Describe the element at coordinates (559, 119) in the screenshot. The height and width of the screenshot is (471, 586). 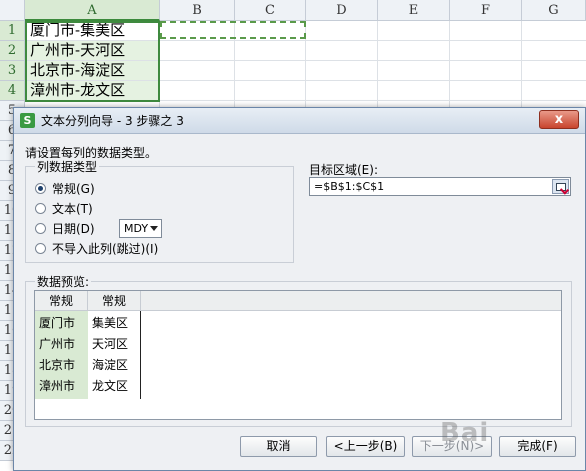
I see `close-button: x` at that location.